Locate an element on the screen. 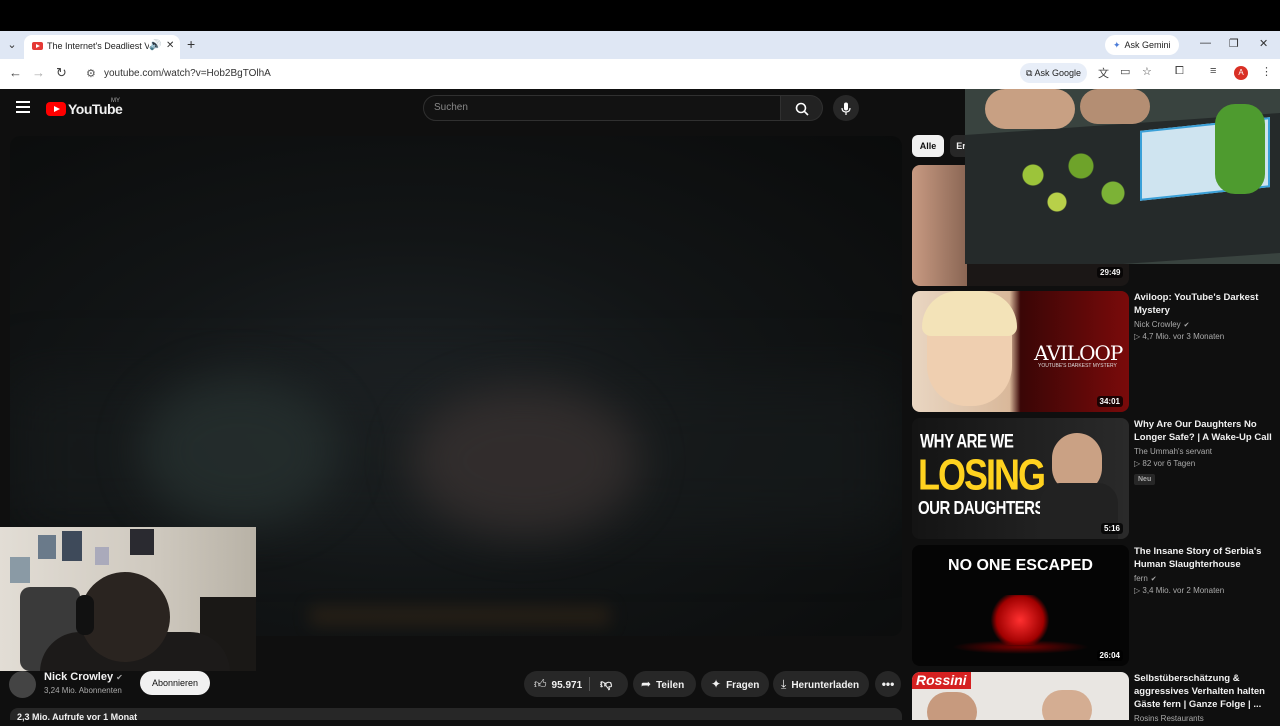  youtube-favicon-icon is located at coordinates (37, 46).